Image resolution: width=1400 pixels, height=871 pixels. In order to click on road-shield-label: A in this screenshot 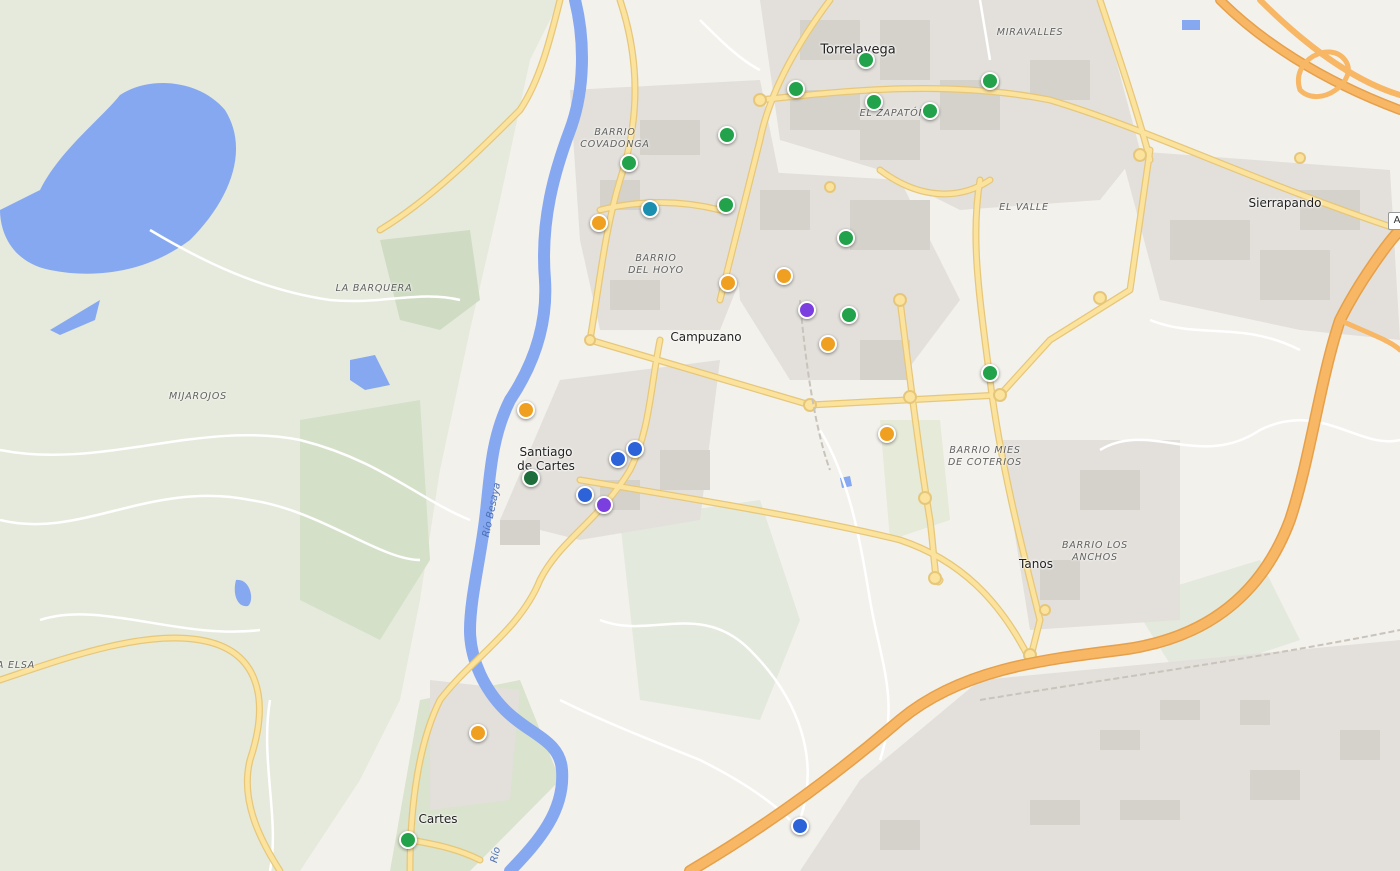, I will do `click(1396, 220)`.